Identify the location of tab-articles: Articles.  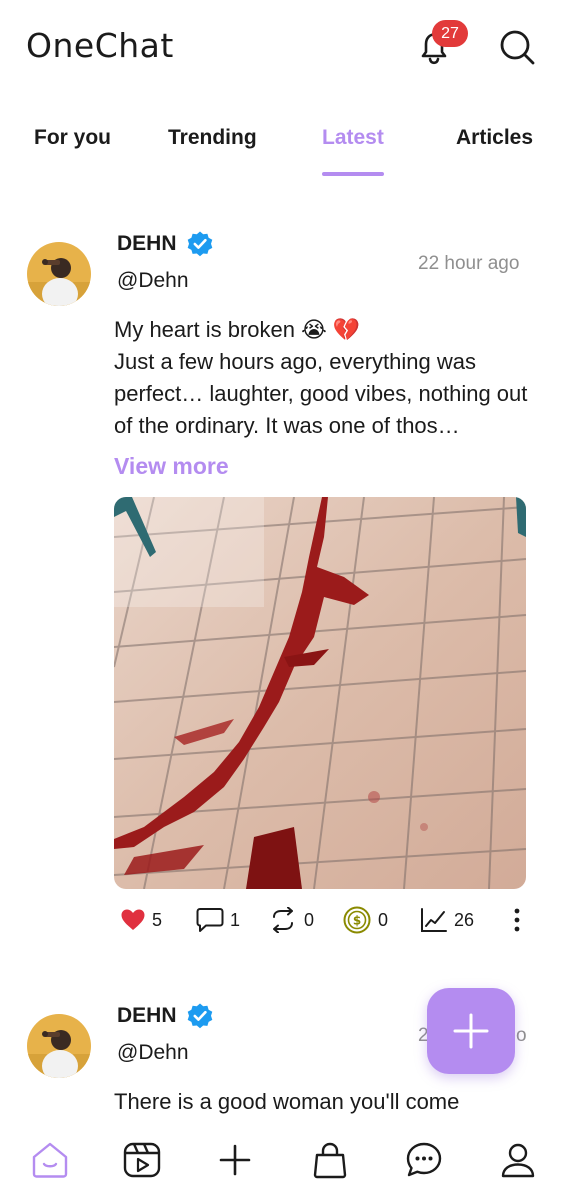
(494, 138).